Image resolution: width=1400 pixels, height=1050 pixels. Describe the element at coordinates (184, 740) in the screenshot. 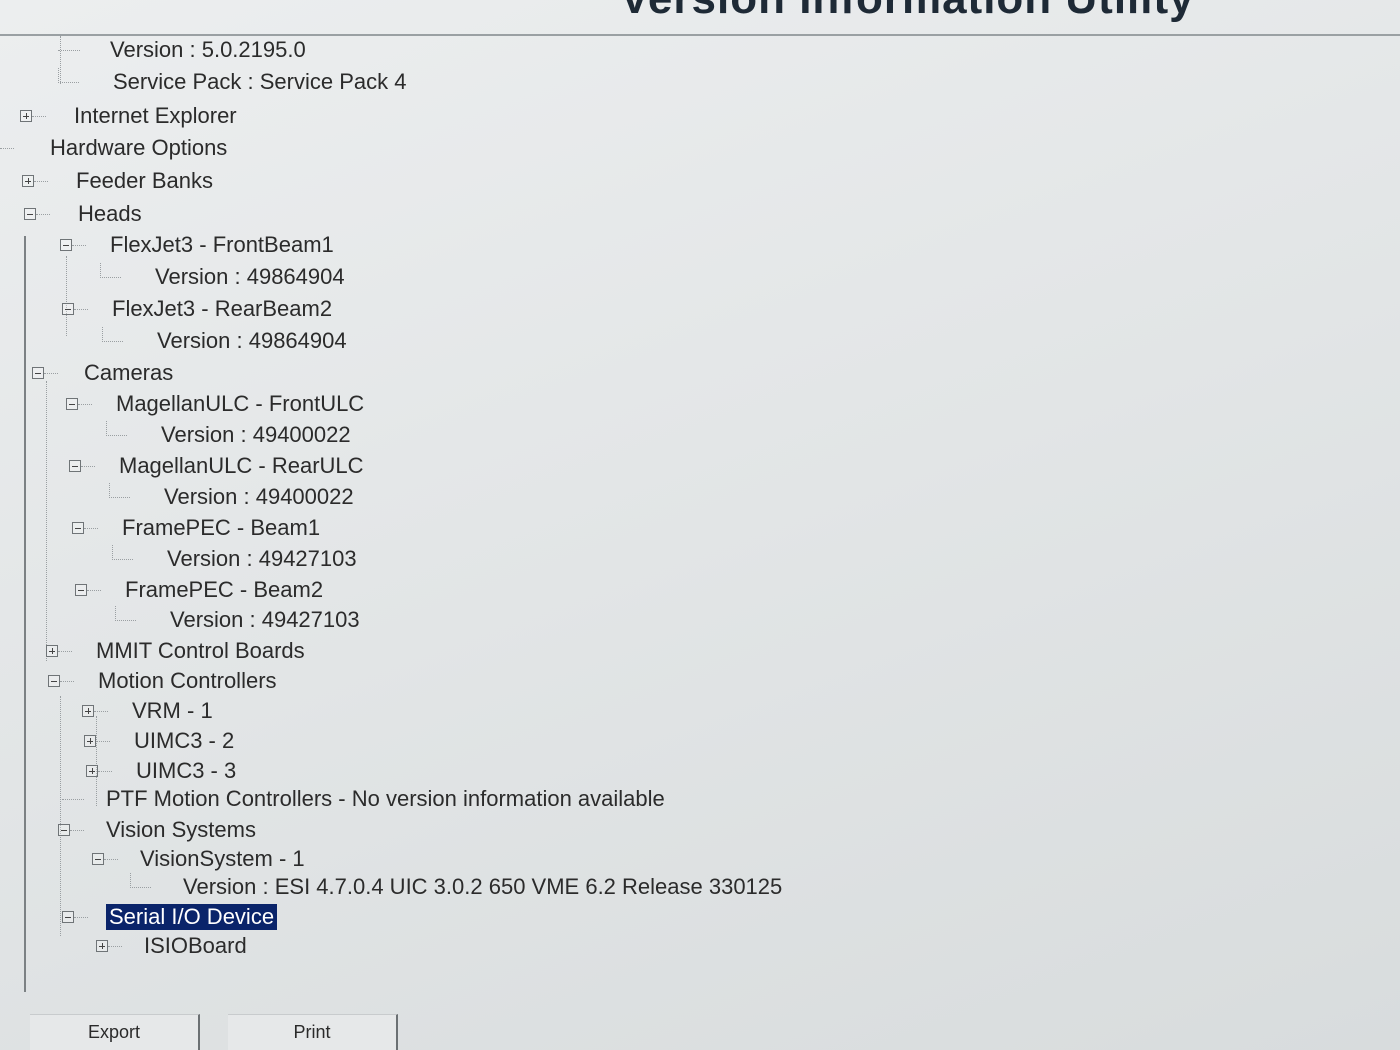

I see `tree-item-label: UIMC3 - 2` at that location.